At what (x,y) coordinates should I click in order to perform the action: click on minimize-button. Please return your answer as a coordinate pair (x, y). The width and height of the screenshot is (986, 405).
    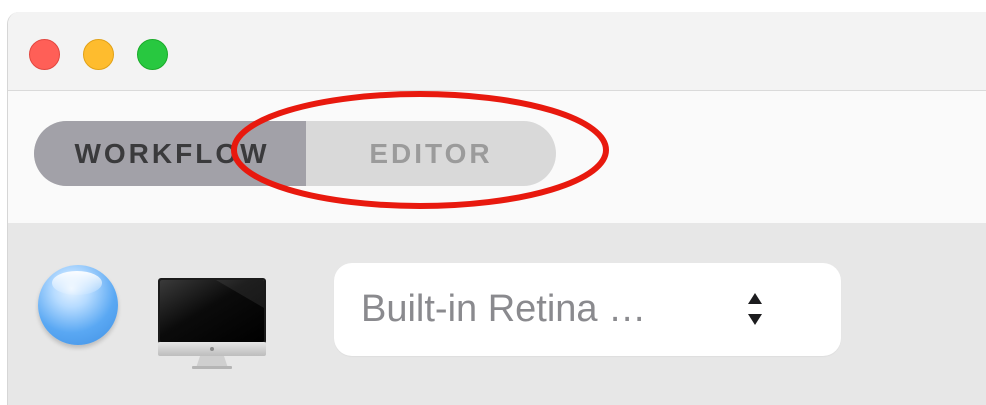
    Looking at the image, I should click on (98, 54).